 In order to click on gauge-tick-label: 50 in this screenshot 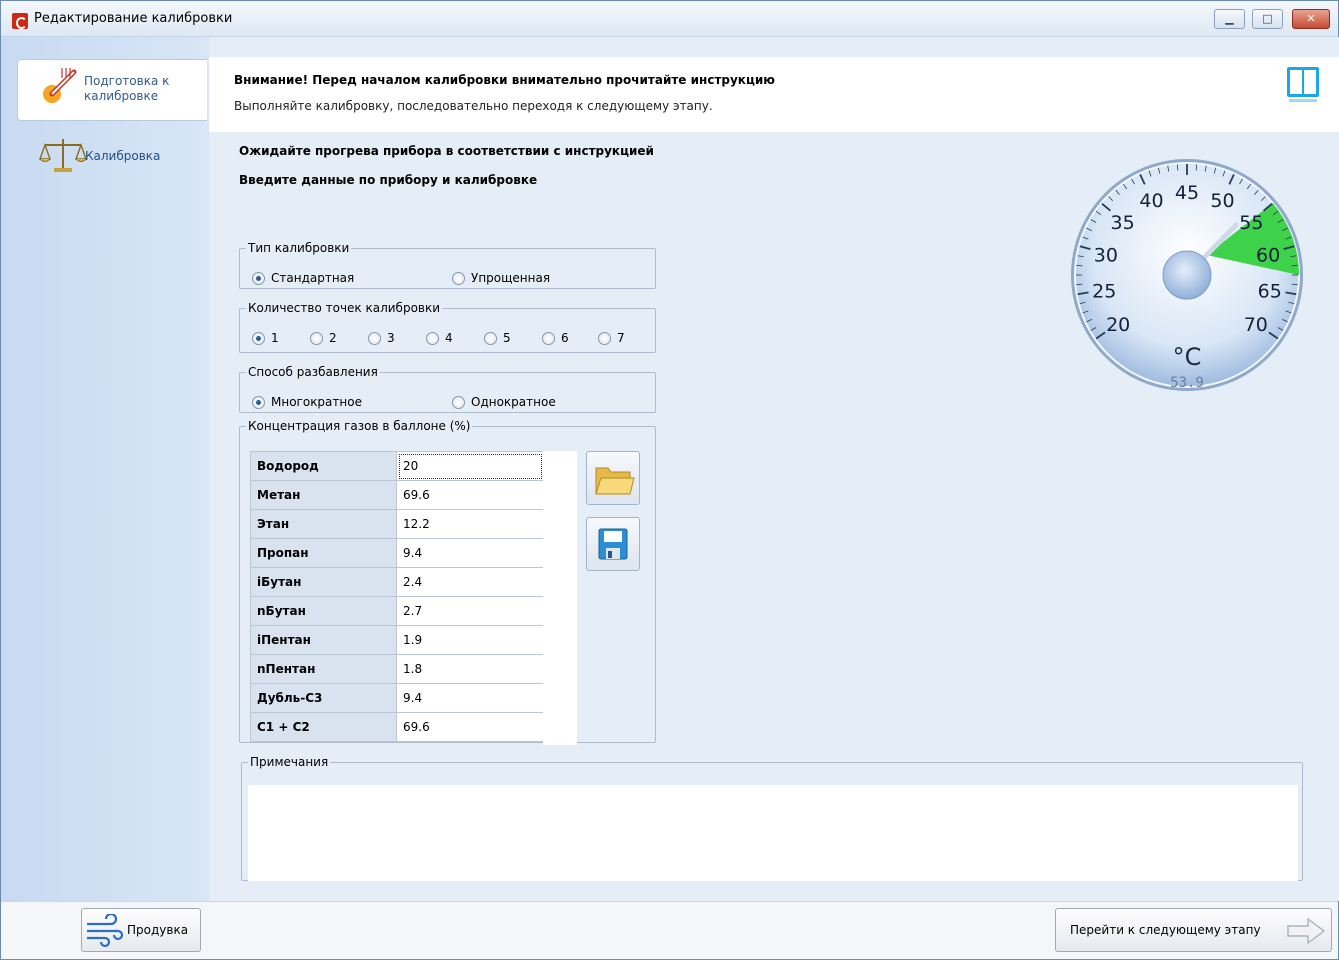, I will do `click(1222, 201)`.